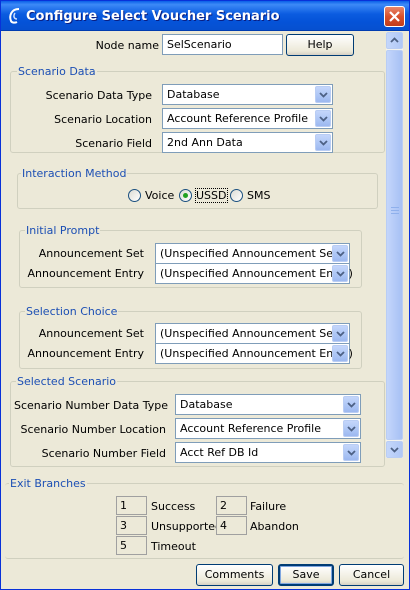 The width and height of the screenshot is (410, 590). I want to click on scenario-data-type-label: Scenario Data Type, so click(98, 95).